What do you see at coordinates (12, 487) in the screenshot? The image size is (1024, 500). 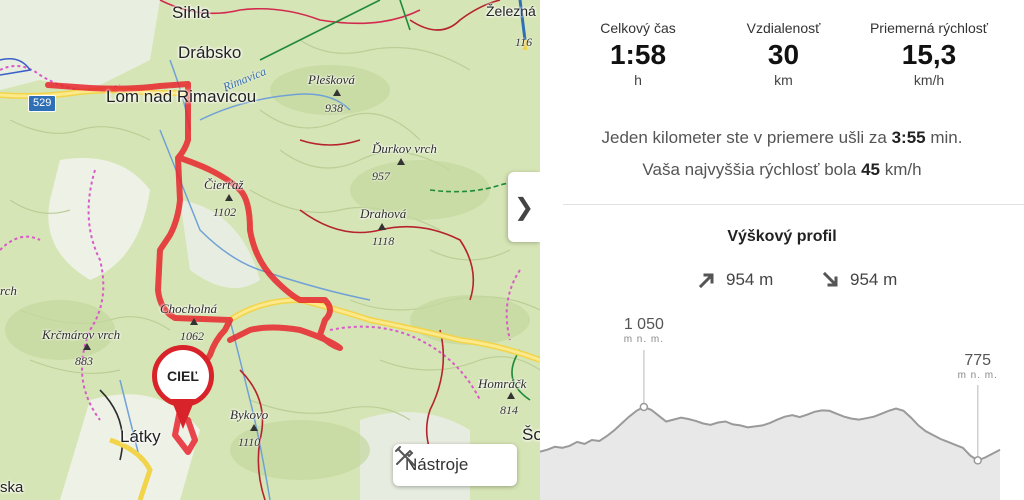 I see `town-label: ska` at bounding box center [12, 487].